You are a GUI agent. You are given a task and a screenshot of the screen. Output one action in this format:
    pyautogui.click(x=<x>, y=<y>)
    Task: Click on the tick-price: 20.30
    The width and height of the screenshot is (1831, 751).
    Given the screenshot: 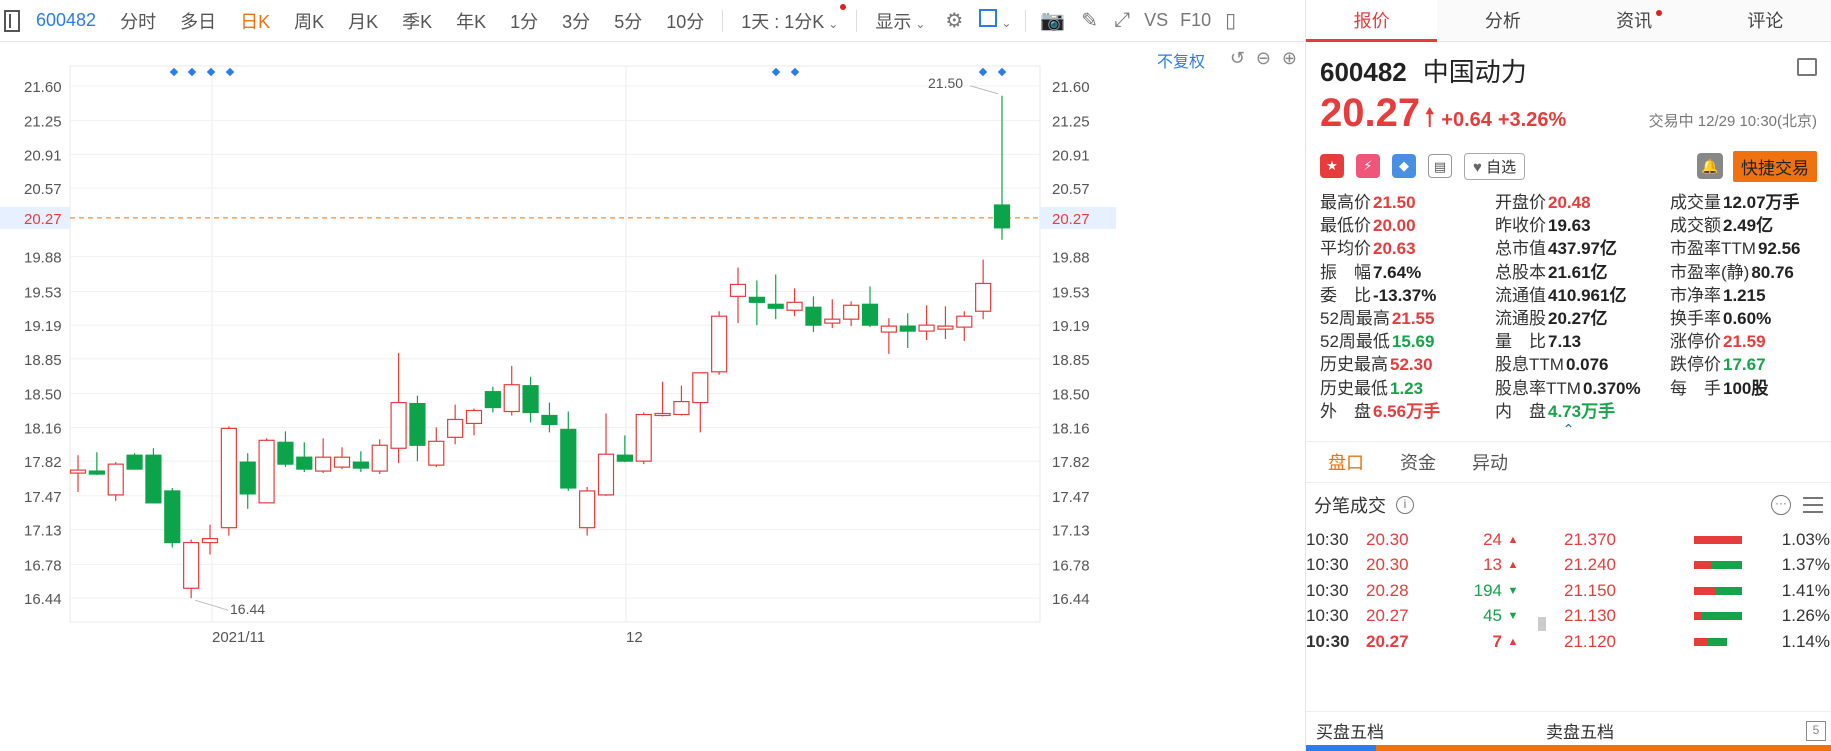 What is the action you would take?
    pyautogui.click(x=1387, y=539)
    